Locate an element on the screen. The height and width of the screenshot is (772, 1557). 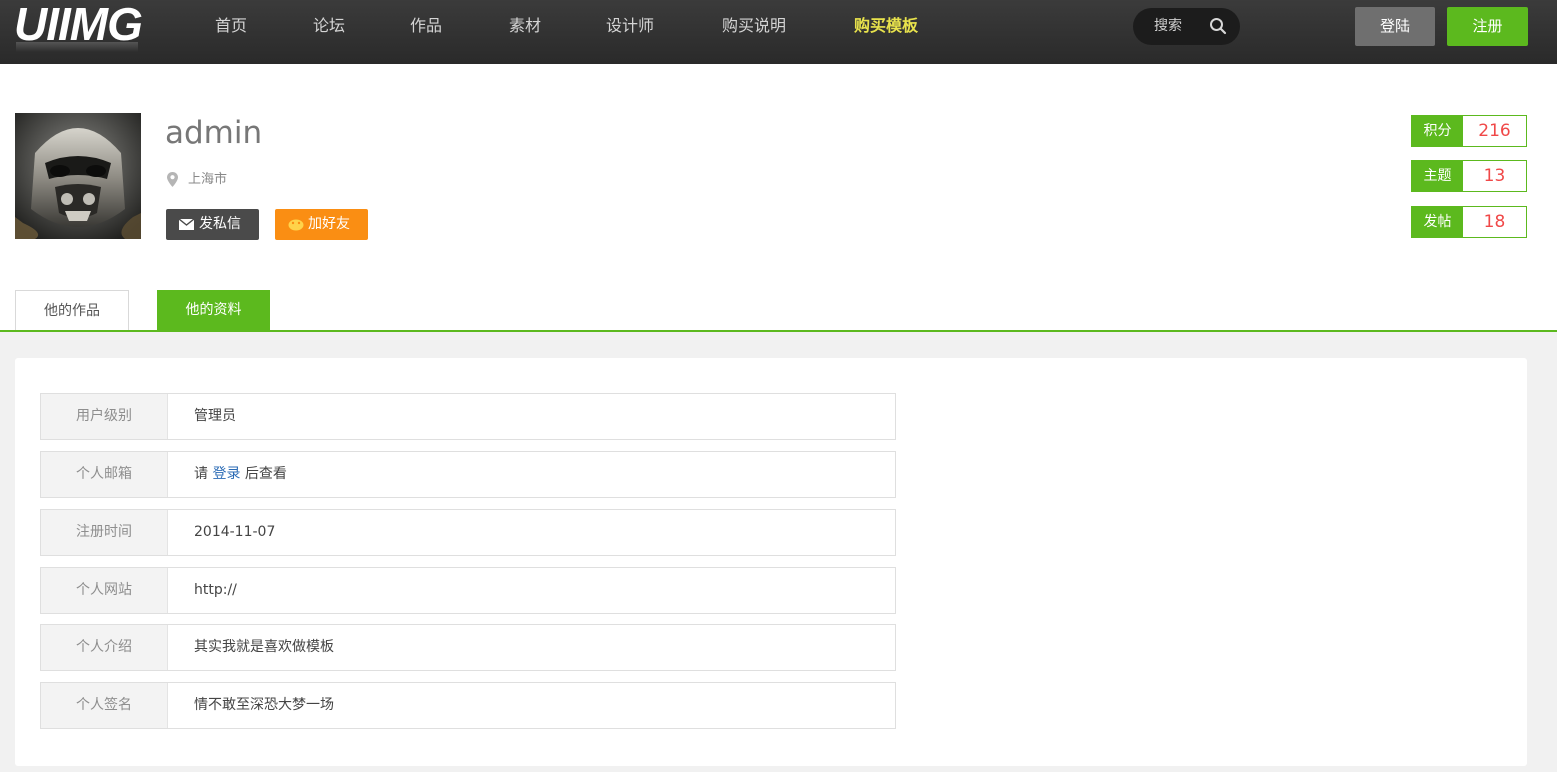
avatar-helmet-image is located at coordinates (78, 176).